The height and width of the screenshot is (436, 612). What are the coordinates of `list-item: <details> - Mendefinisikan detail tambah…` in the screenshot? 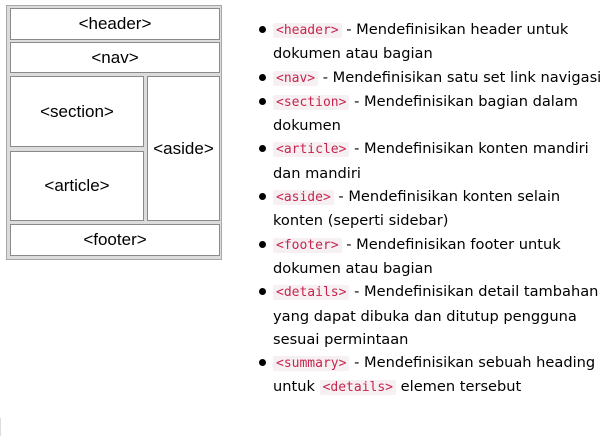 It's located at (433, 315).